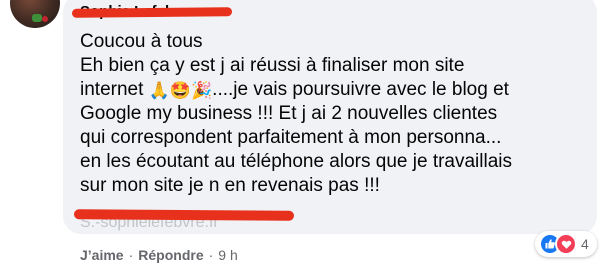 The width and height of the screenshot is (600, 270). Describe the element at coordinates (170, 255) in the screenshot. I see `reply-button: Répondre` at that location.